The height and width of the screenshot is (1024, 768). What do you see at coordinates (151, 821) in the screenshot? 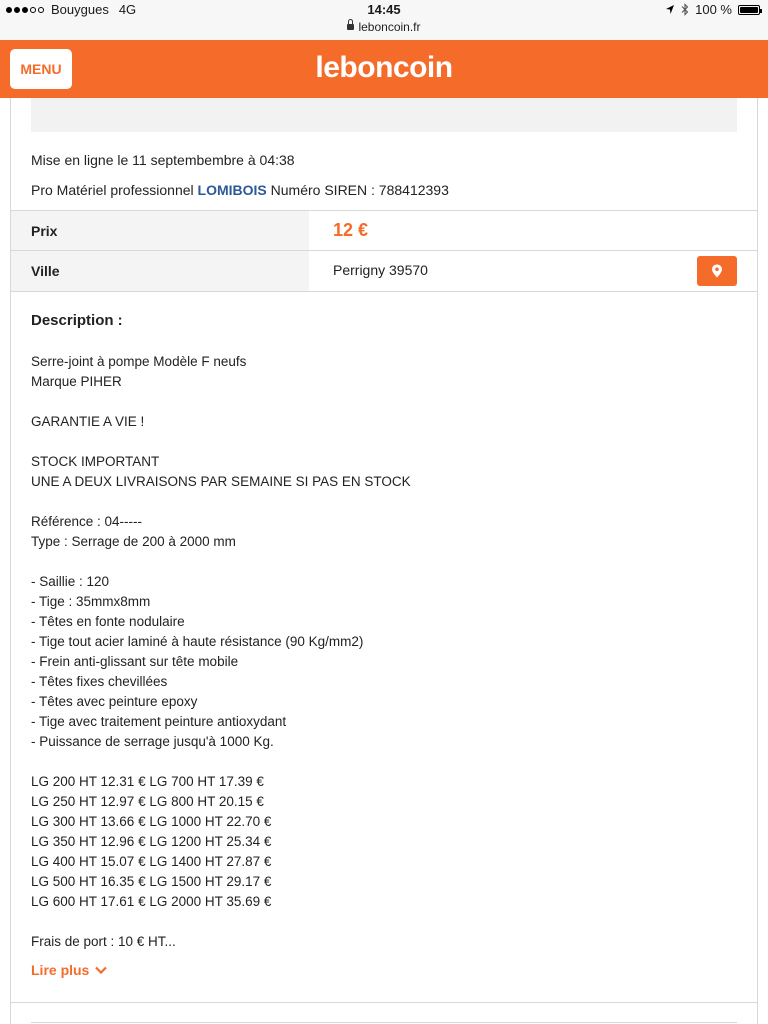
I see `description-line: LG 300 HT 13.66 € LG 1000 HT 22.70 €` at bounding box center [151, 821].